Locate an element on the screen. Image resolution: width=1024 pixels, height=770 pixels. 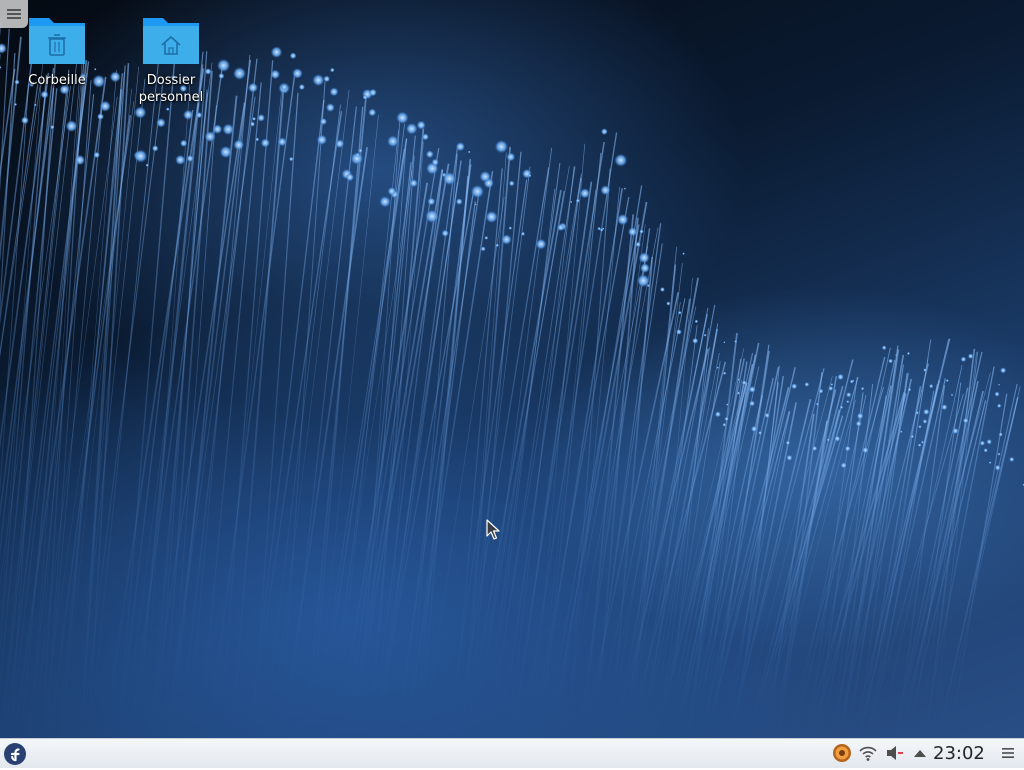
panel-options-button is located at coordinates (1008, 753).